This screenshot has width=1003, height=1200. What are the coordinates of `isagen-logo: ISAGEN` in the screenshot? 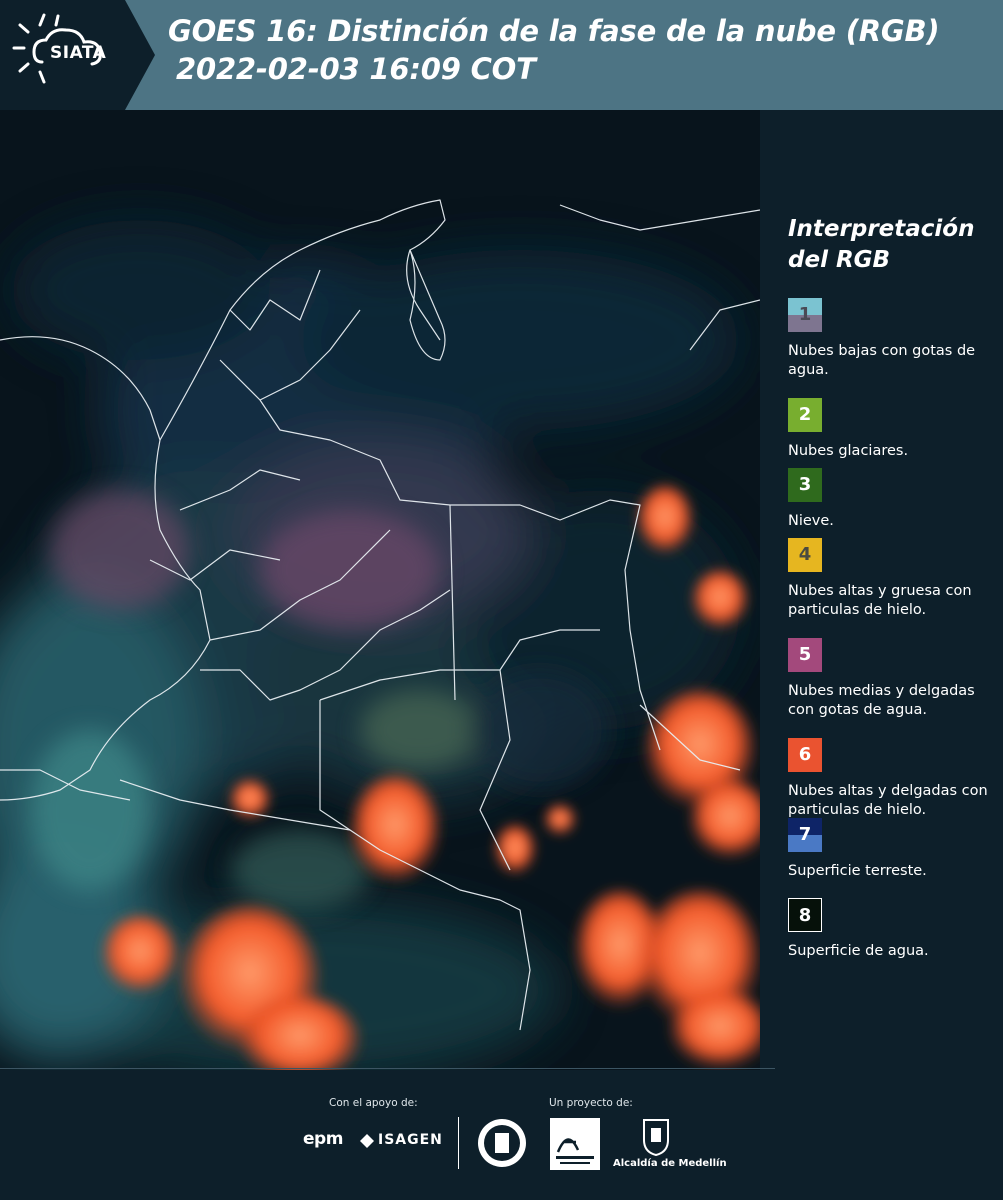 It's located at (410, 1140).